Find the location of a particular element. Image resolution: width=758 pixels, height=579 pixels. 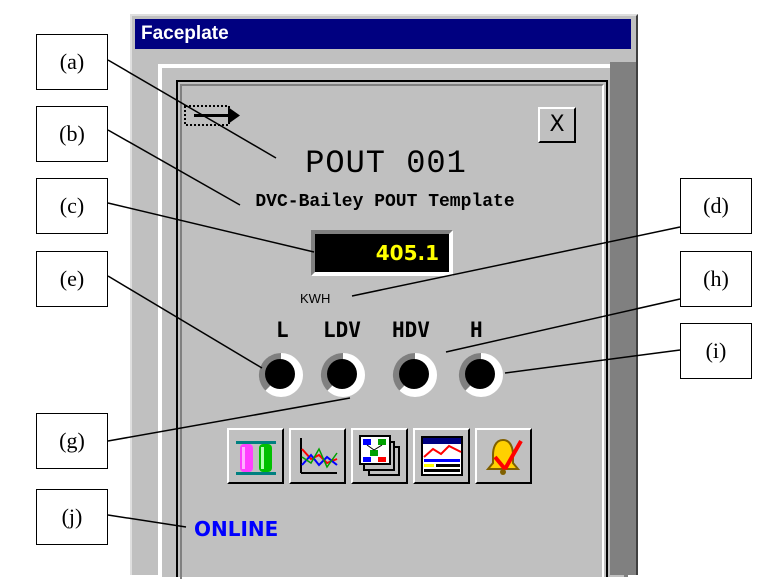

alarm-indicator-h is located at coordinates (480, 374).